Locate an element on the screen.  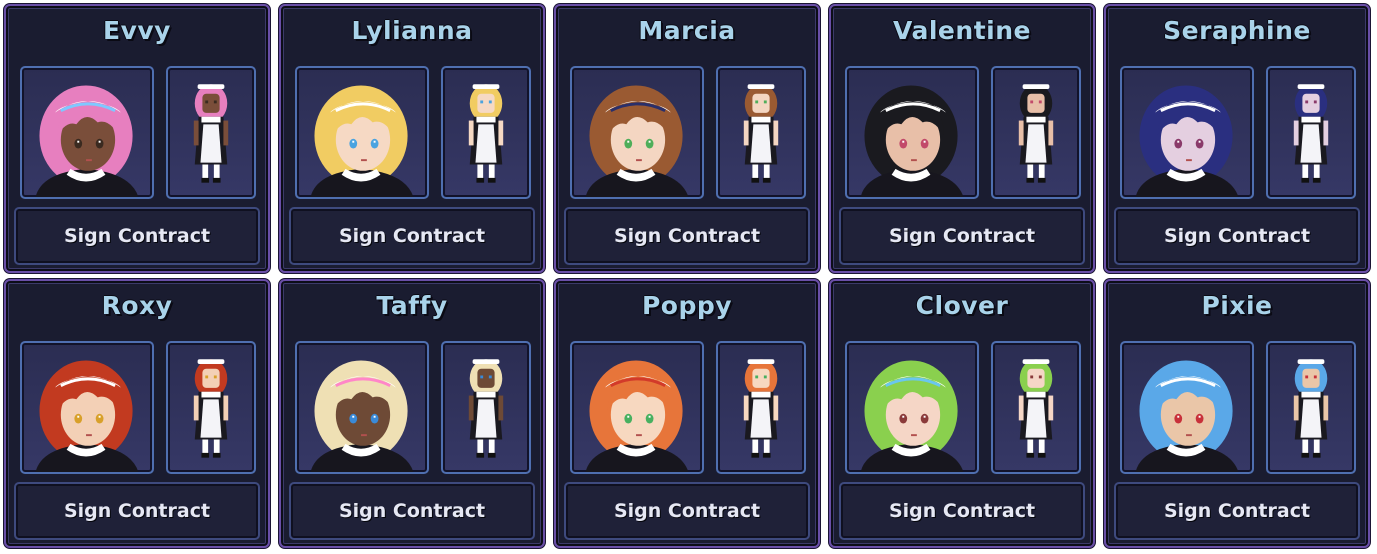
character-card: Evvy Sign Contract is located at coordinates (137, 138).